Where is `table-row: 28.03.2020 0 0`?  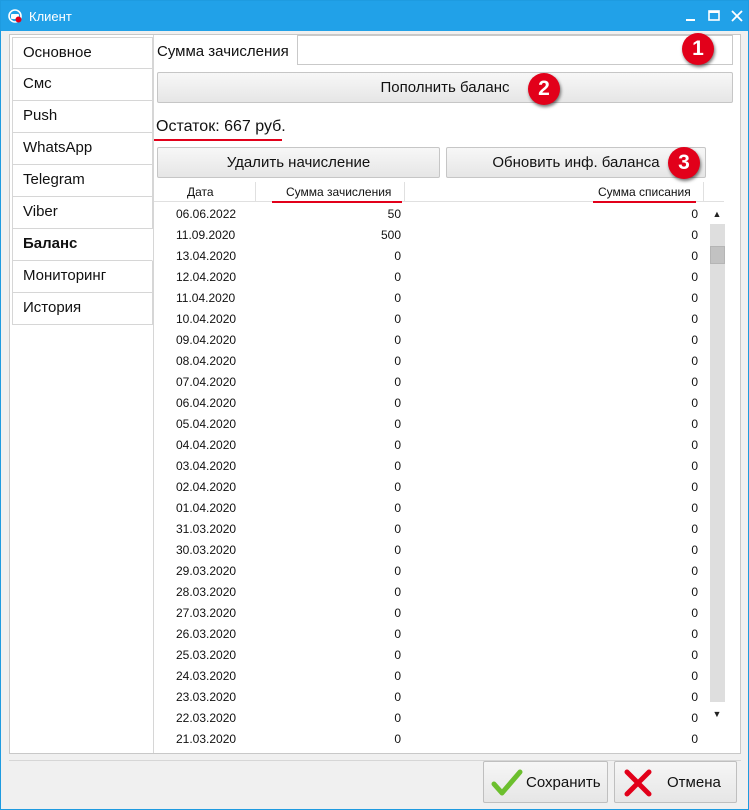 table-row: 28.03.2020 0 0 is located at coordinates (434, 591).